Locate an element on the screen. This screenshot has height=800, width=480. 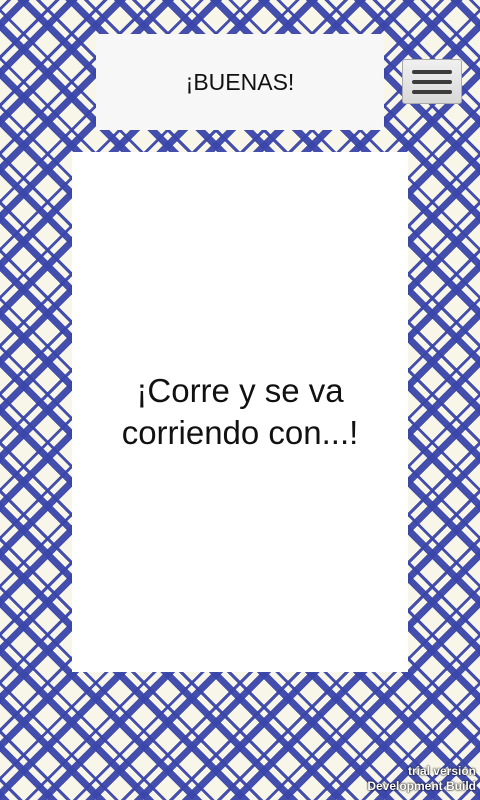
header-title: ¡BUENAS! is located at coordinates (240, 81).